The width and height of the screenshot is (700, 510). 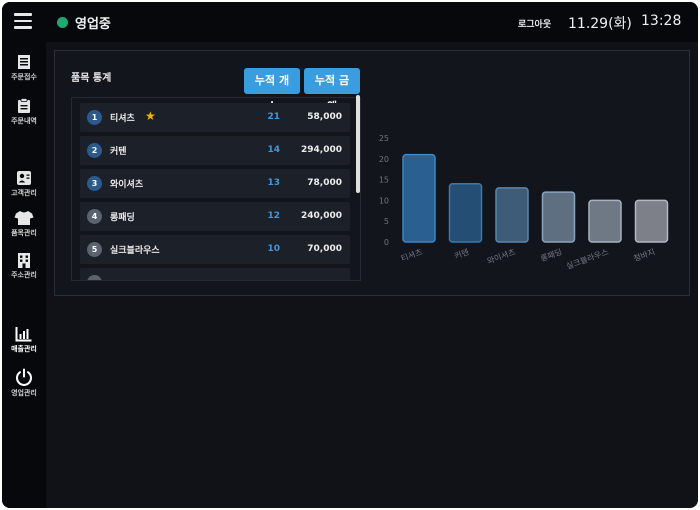 What do you see at coordinates (501, 255) in the screenshot?
I see `x-tick-label: 와이셔츠` at bounding box center [501, 255].